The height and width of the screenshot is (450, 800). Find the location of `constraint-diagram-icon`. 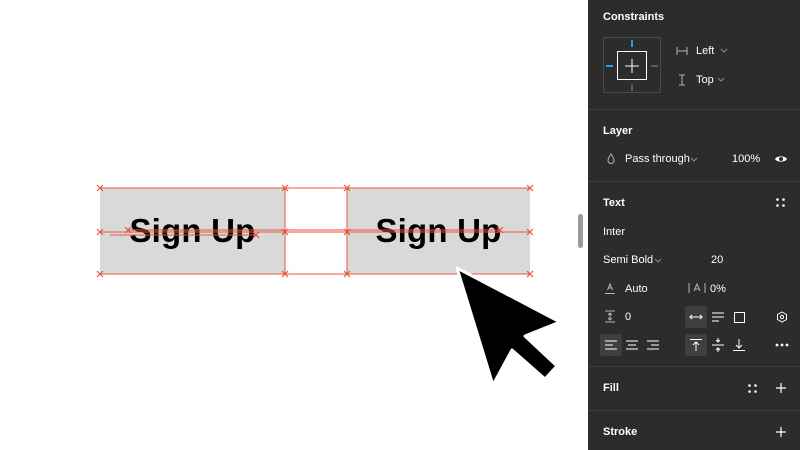

constraint-diagram-icon is located at coordinates (632, 65).